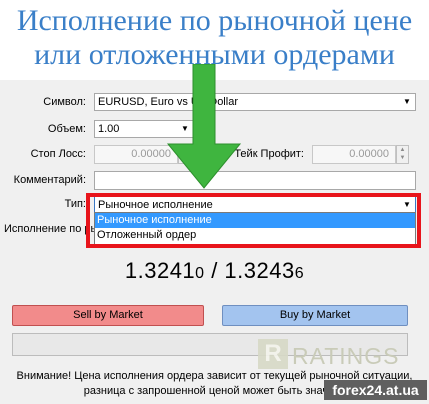 This screenshot has width=429, height=404. I want to click on symbol-label: Символ:, so click(64, 102).